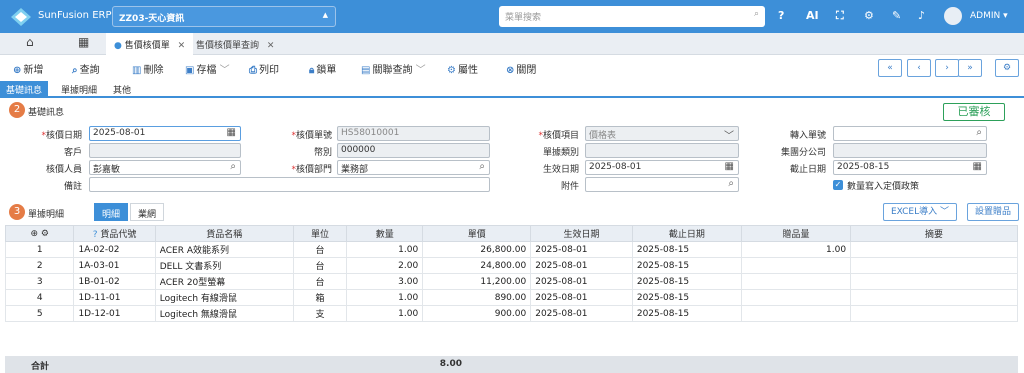 Image resolution: width=1024 pixels, height=373 pixels. I want to click on quantity: 3.00, so click(385, 281).